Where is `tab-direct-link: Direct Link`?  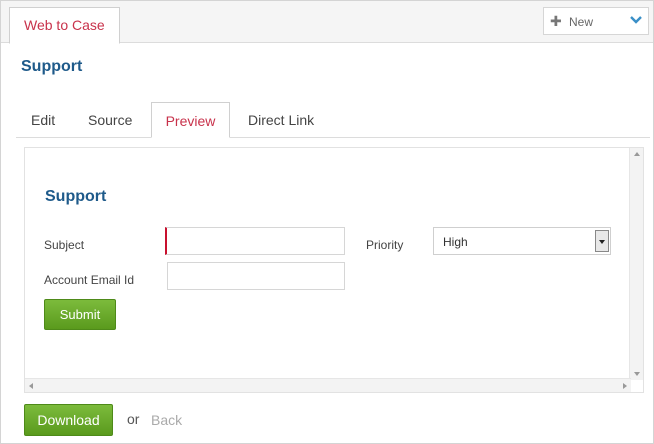
tab-direct-link: Direct Link is located at coordinates (281, 120).